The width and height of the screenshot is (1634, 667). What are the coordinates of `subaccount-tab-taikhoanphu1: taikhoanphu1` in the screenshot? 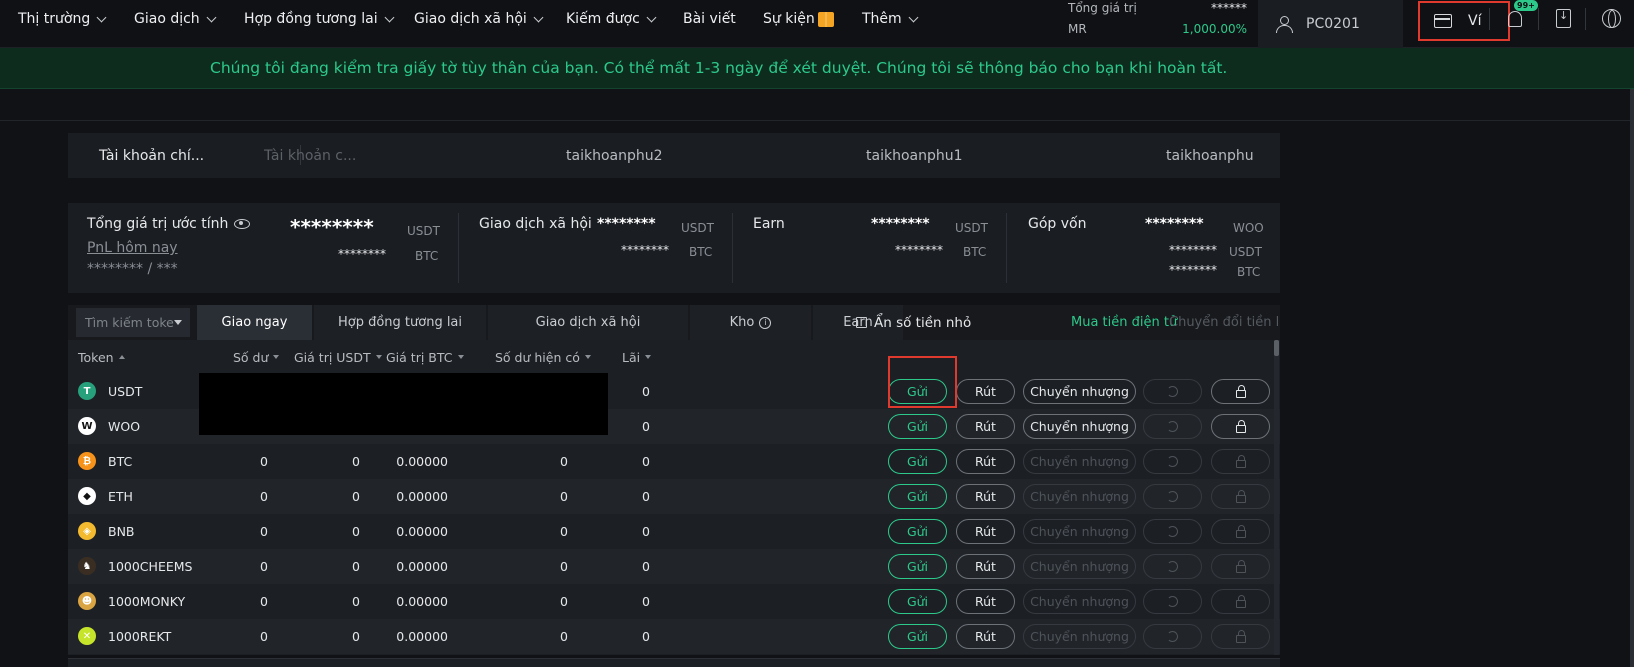 It's located at (914, 155).